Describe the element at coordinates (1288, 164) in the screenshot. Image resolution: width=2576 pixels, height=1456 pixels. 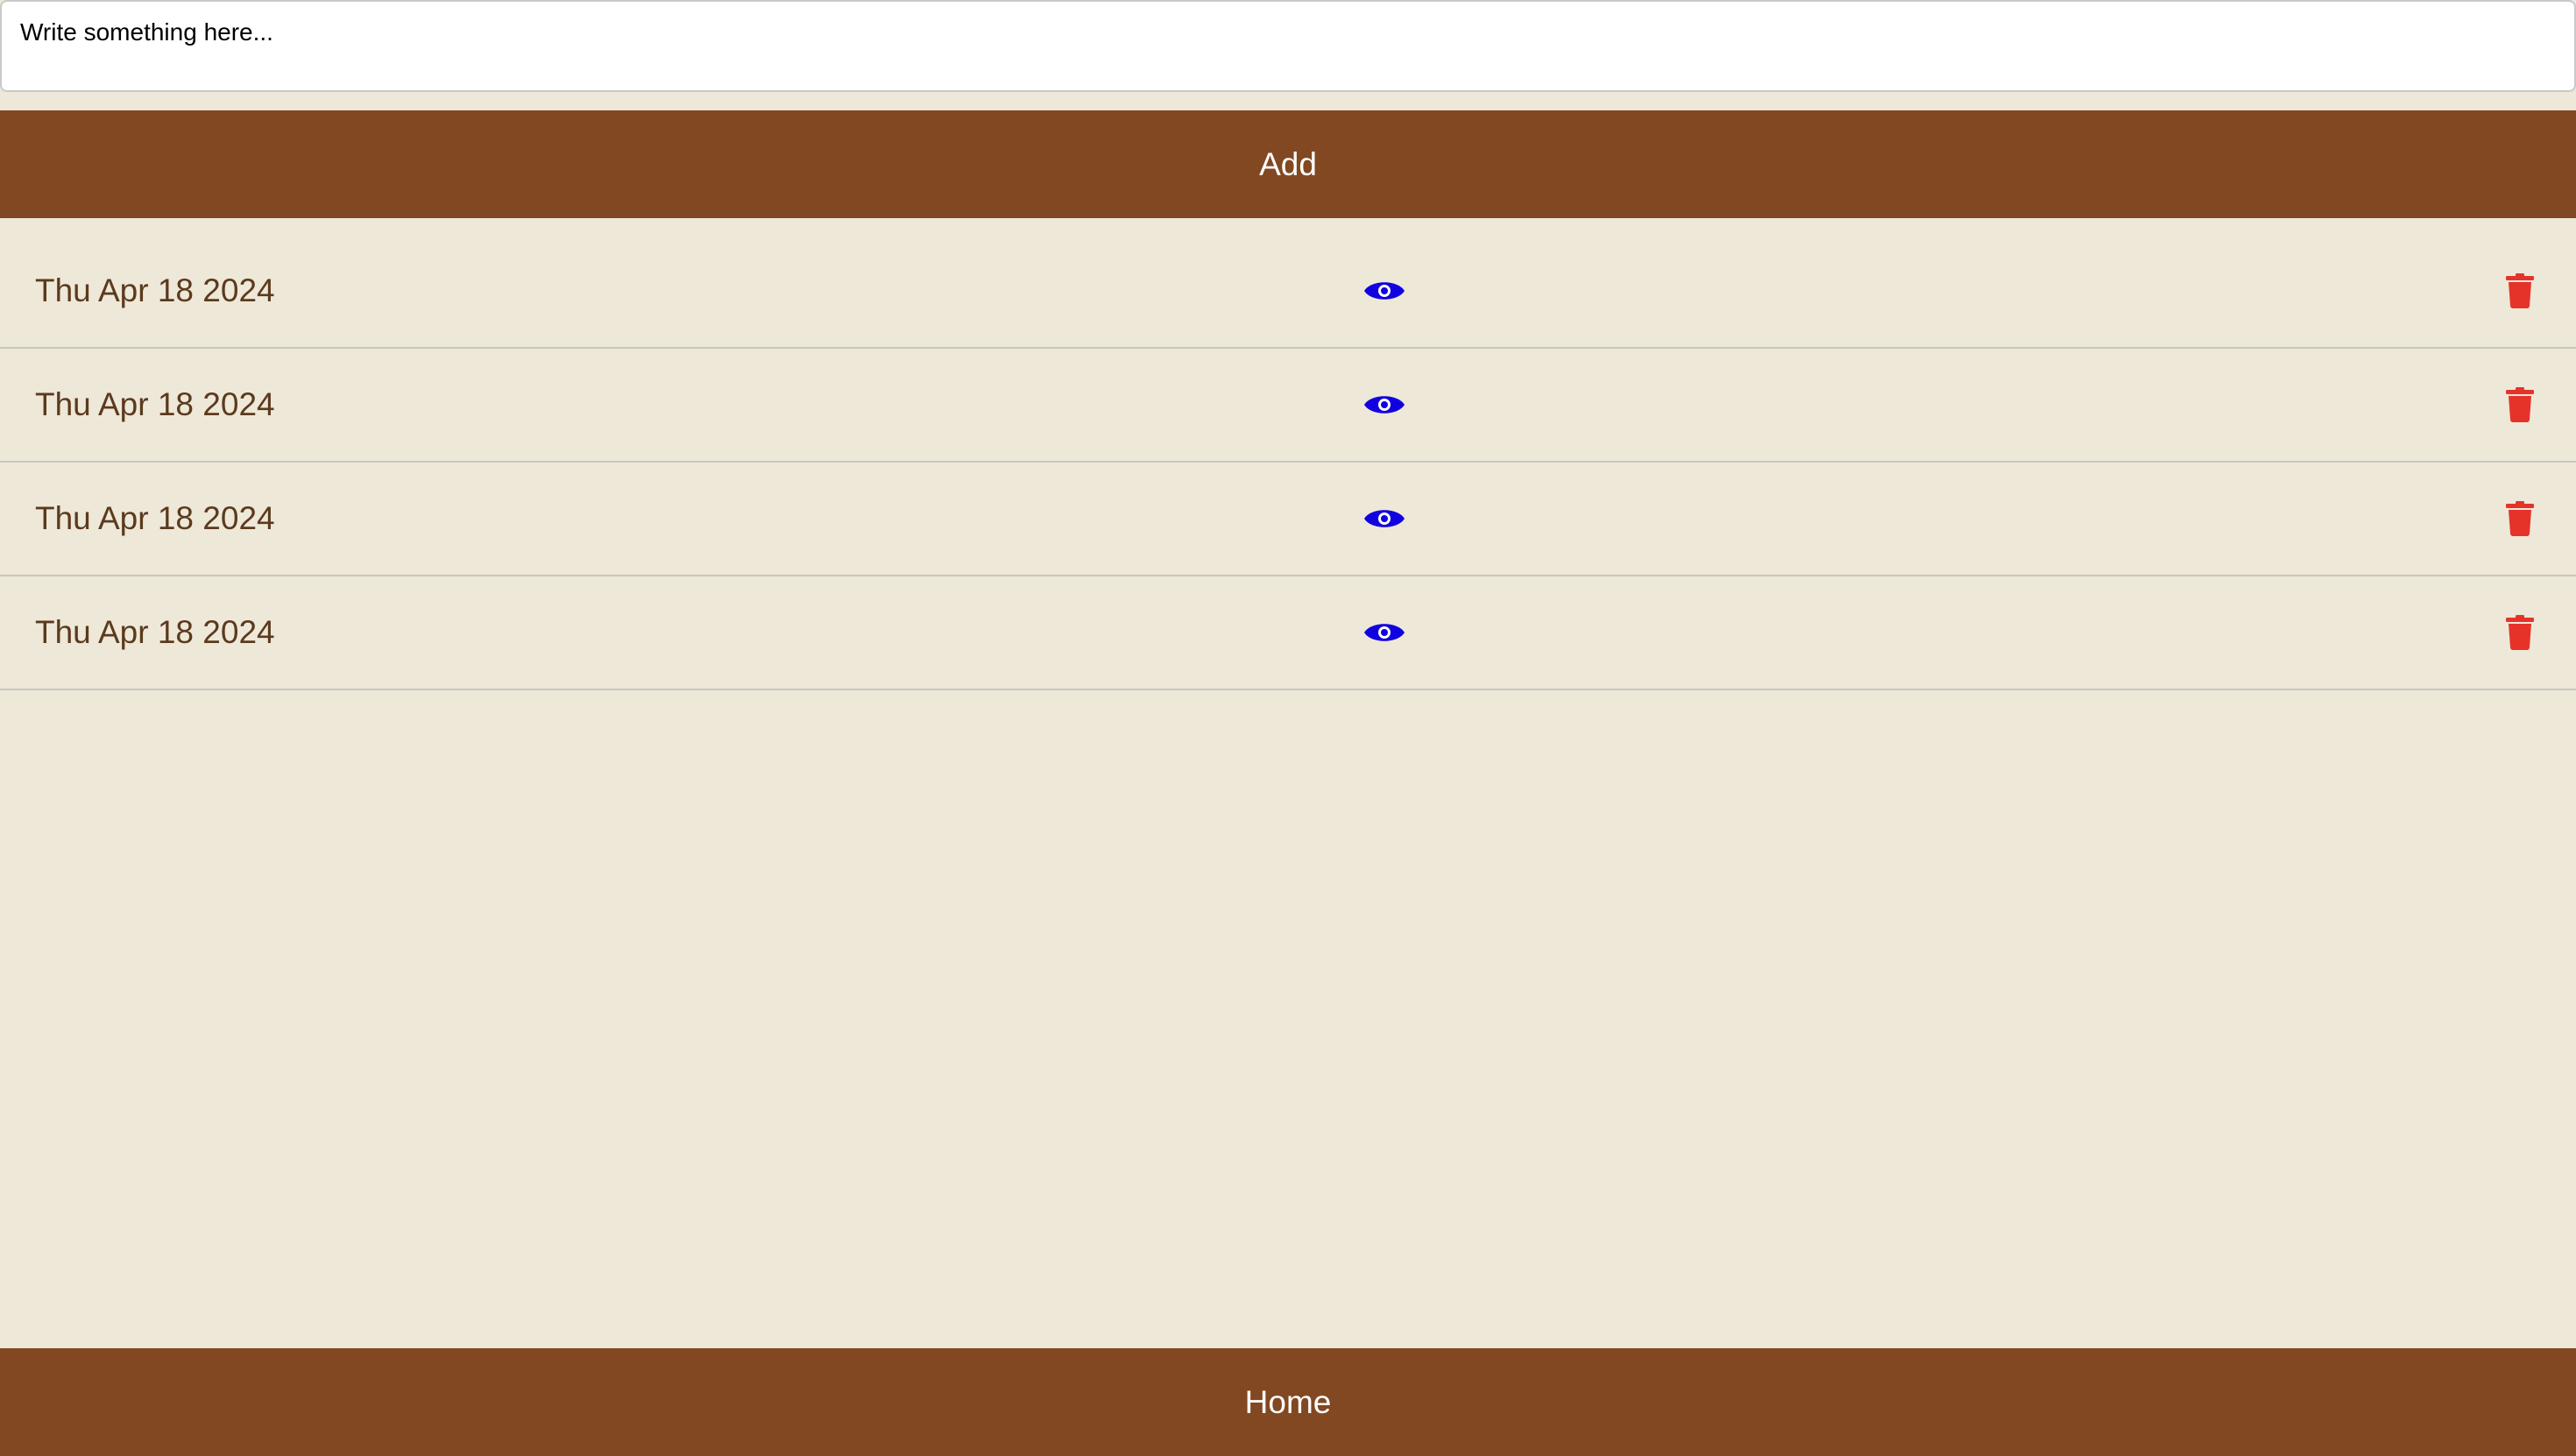
I see `add-button: Add` at that location.